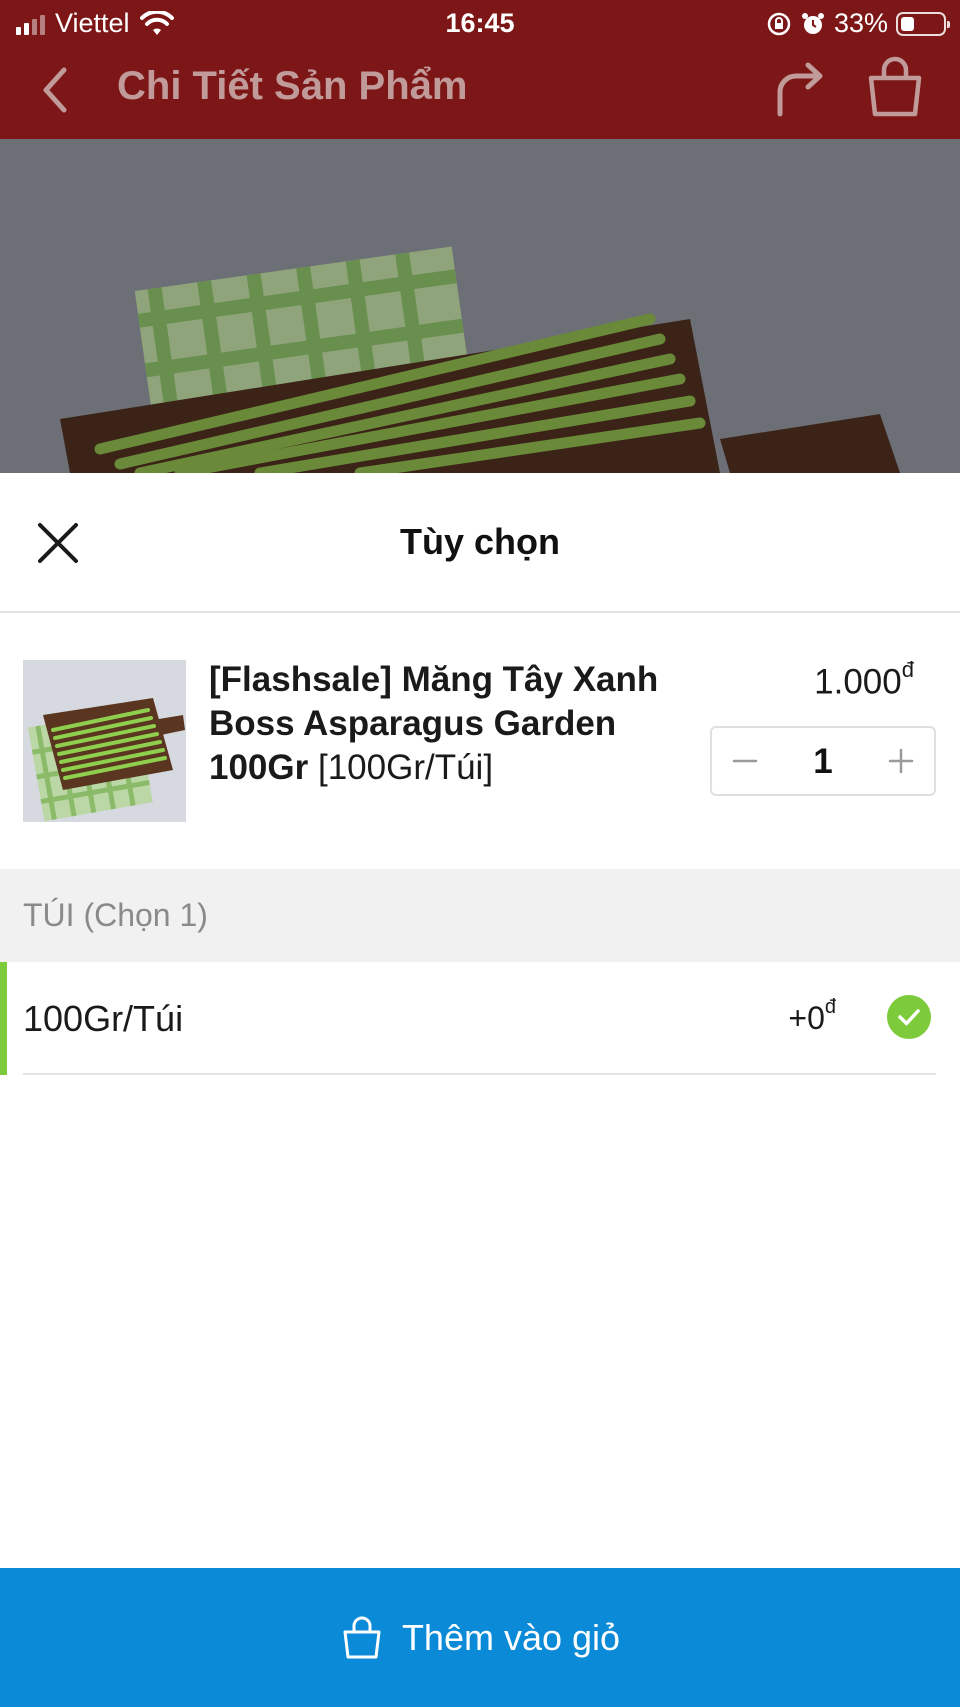 The image size is (960, 1707). Describe the element at coordinates (405, 767) in the screenshot. I see `product-variant: [100Gr/Túi]` at that location.